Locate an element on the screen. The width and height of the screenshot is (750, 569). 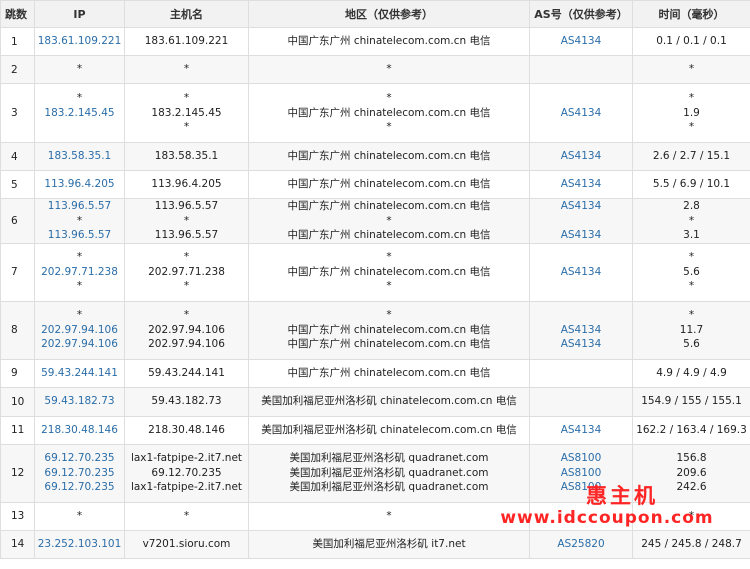
time-text: 242.6 is located at coordinates (691, 487).